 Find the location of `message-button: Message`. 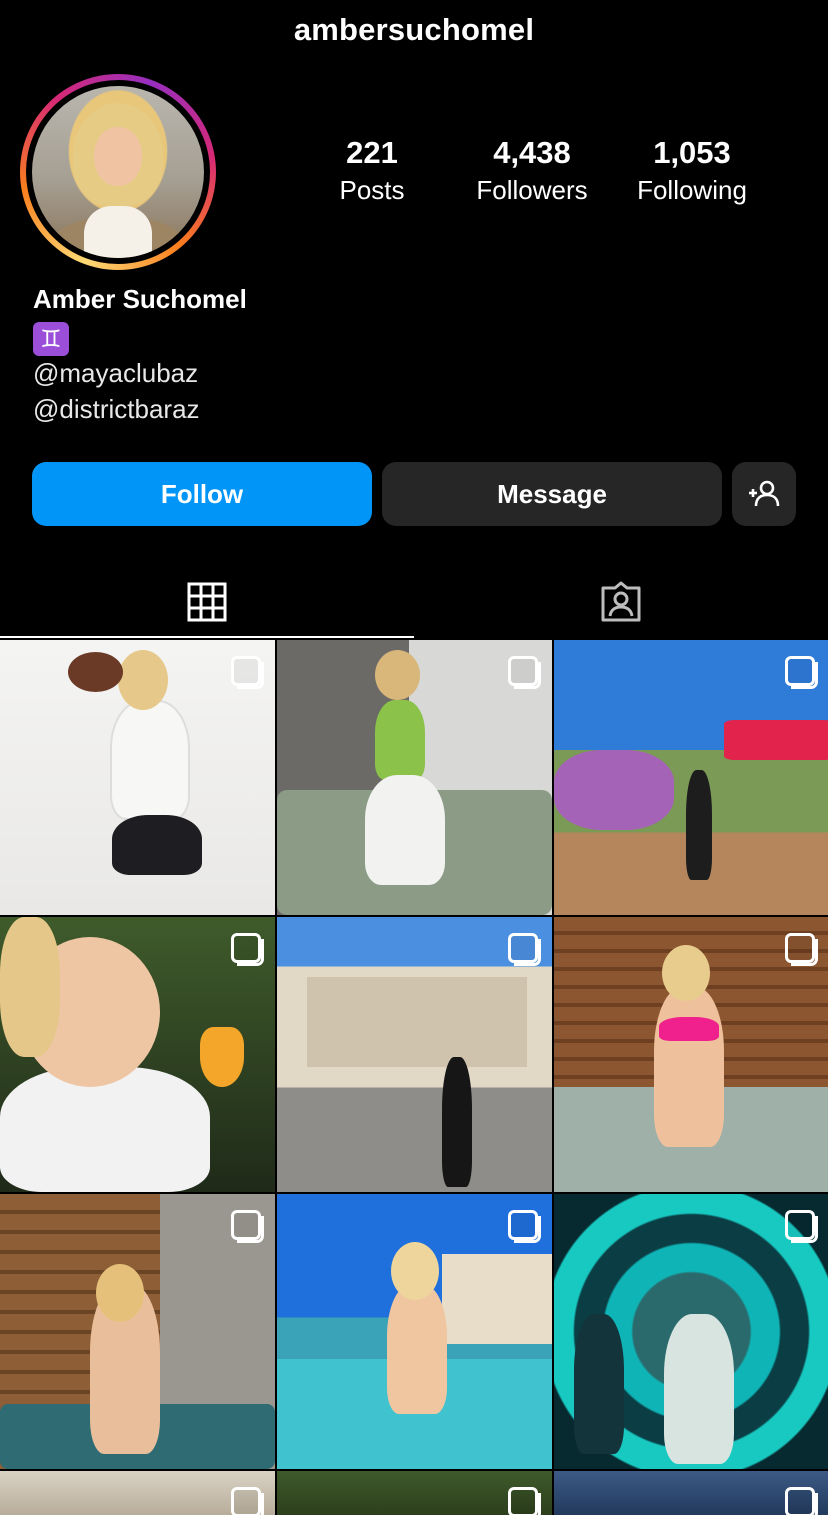

message-button: Message is located at coordinates (552, 494).